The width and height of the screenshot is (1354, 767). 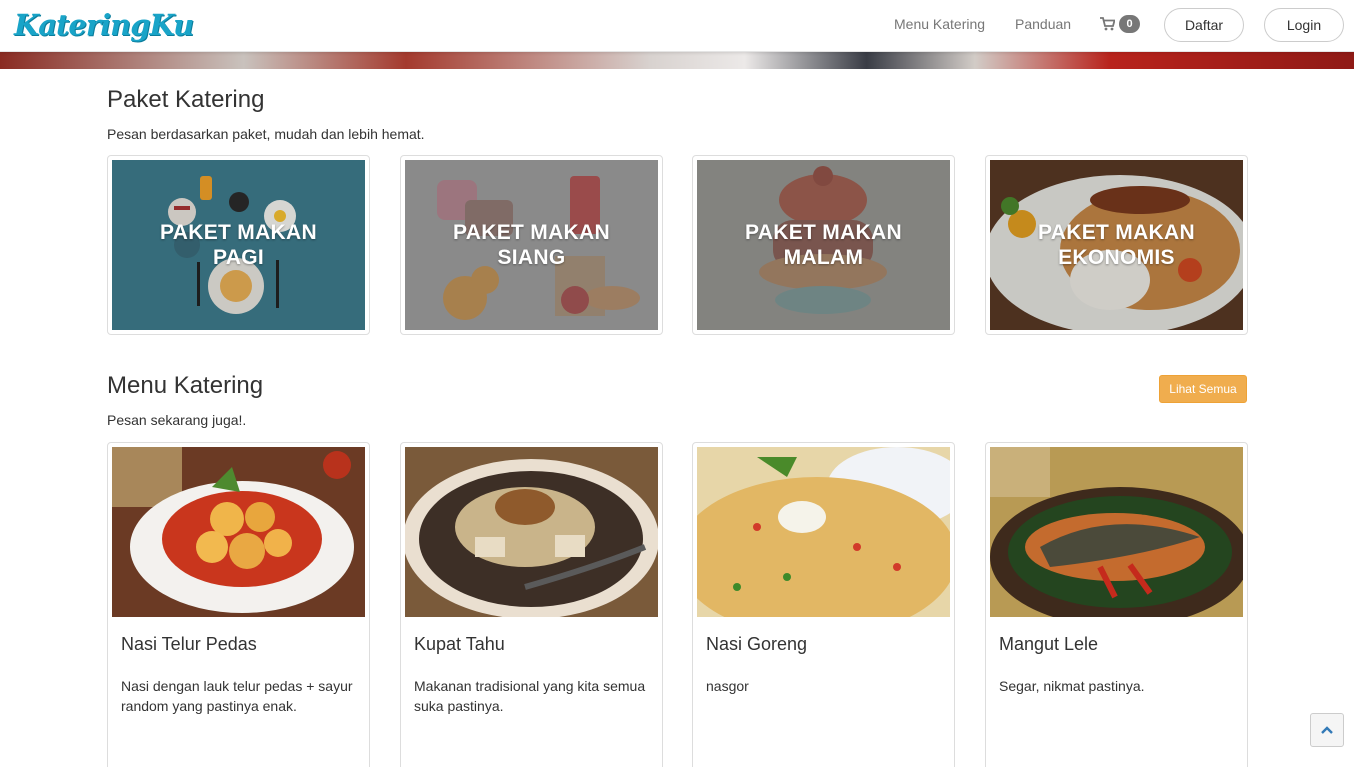 I want to click on kupat-tahu-photo, so click(x=531, y=532).